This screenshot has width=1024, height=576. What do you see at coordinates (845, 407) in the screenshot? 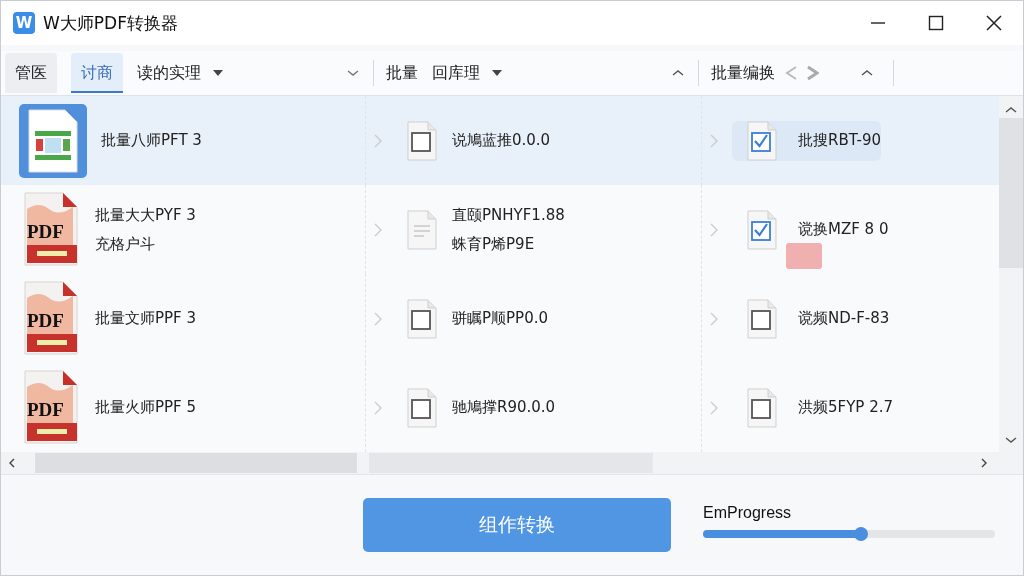
I see `result-text: 洪频5FYP 2.7` at bounding box center [845, 407].